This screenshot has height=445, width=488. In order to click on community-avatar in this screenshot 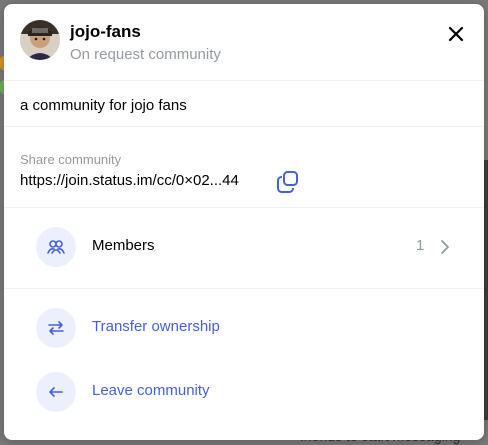, I will do `click(40, 40)`.